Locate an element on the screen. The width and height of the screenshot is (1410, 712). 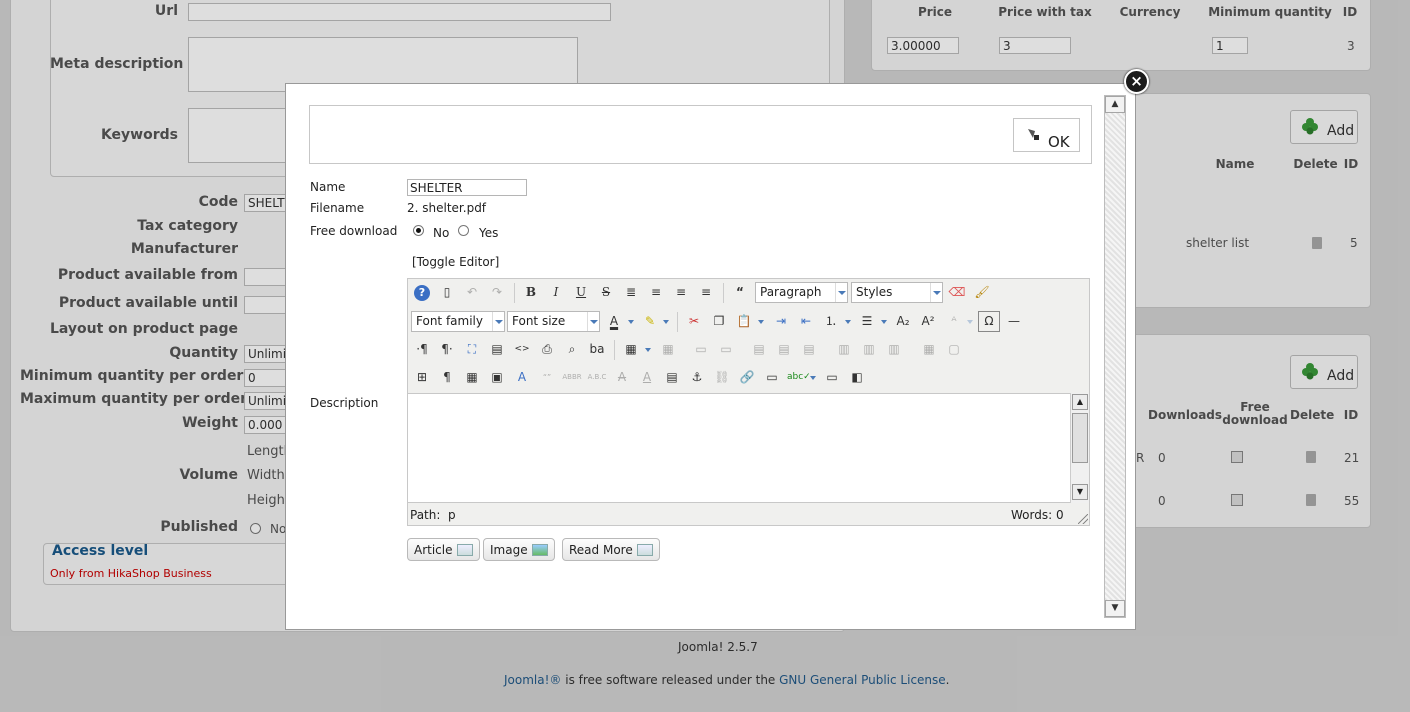
horizontal-rule-icon: — is located at coordinates (1014, 321).